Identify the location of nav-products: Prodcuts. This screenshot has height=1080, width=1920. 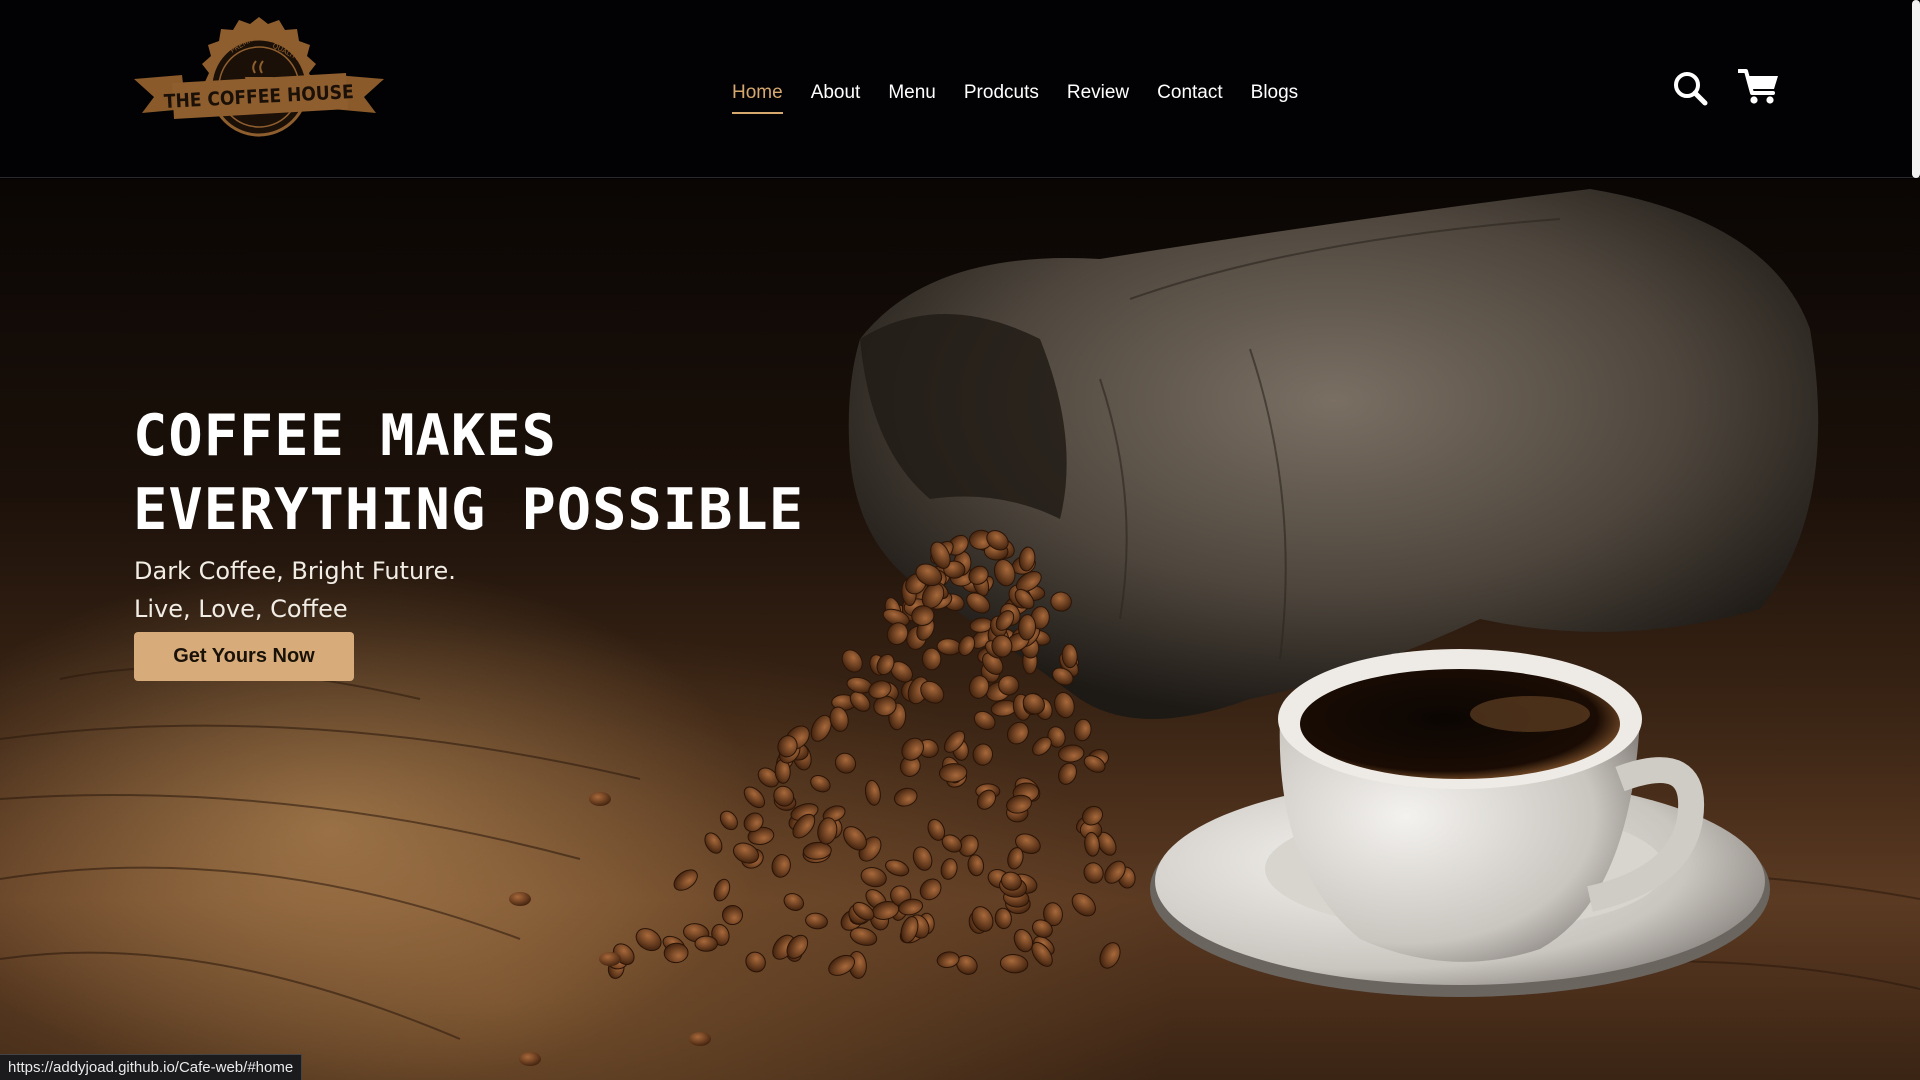
(1001, 96).